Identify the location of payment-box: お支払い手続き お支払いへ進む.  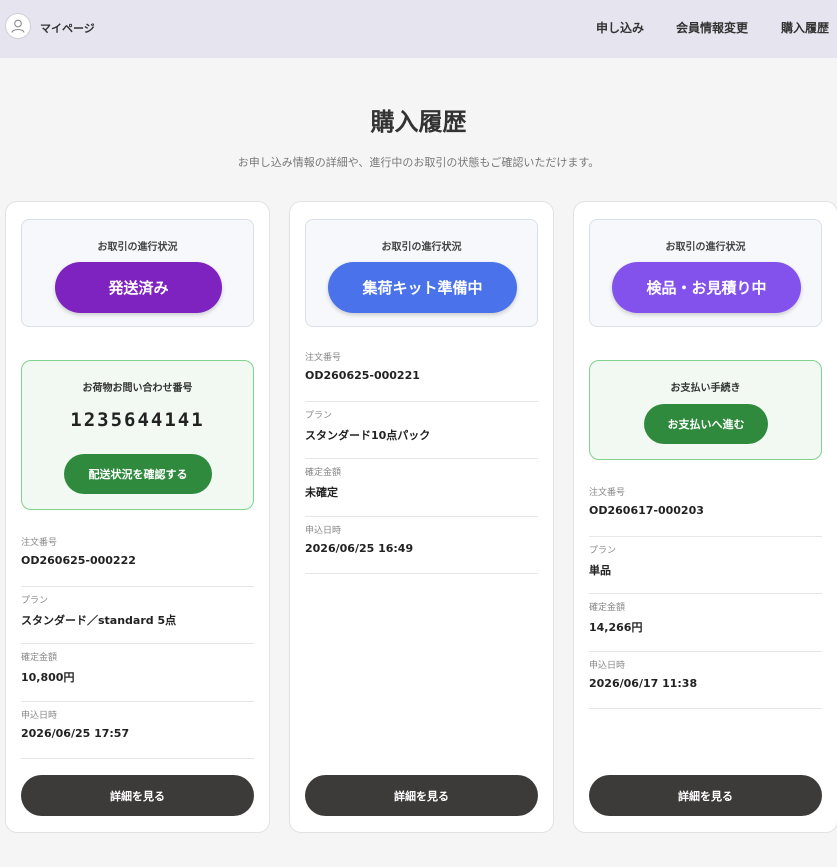
(705, 410).